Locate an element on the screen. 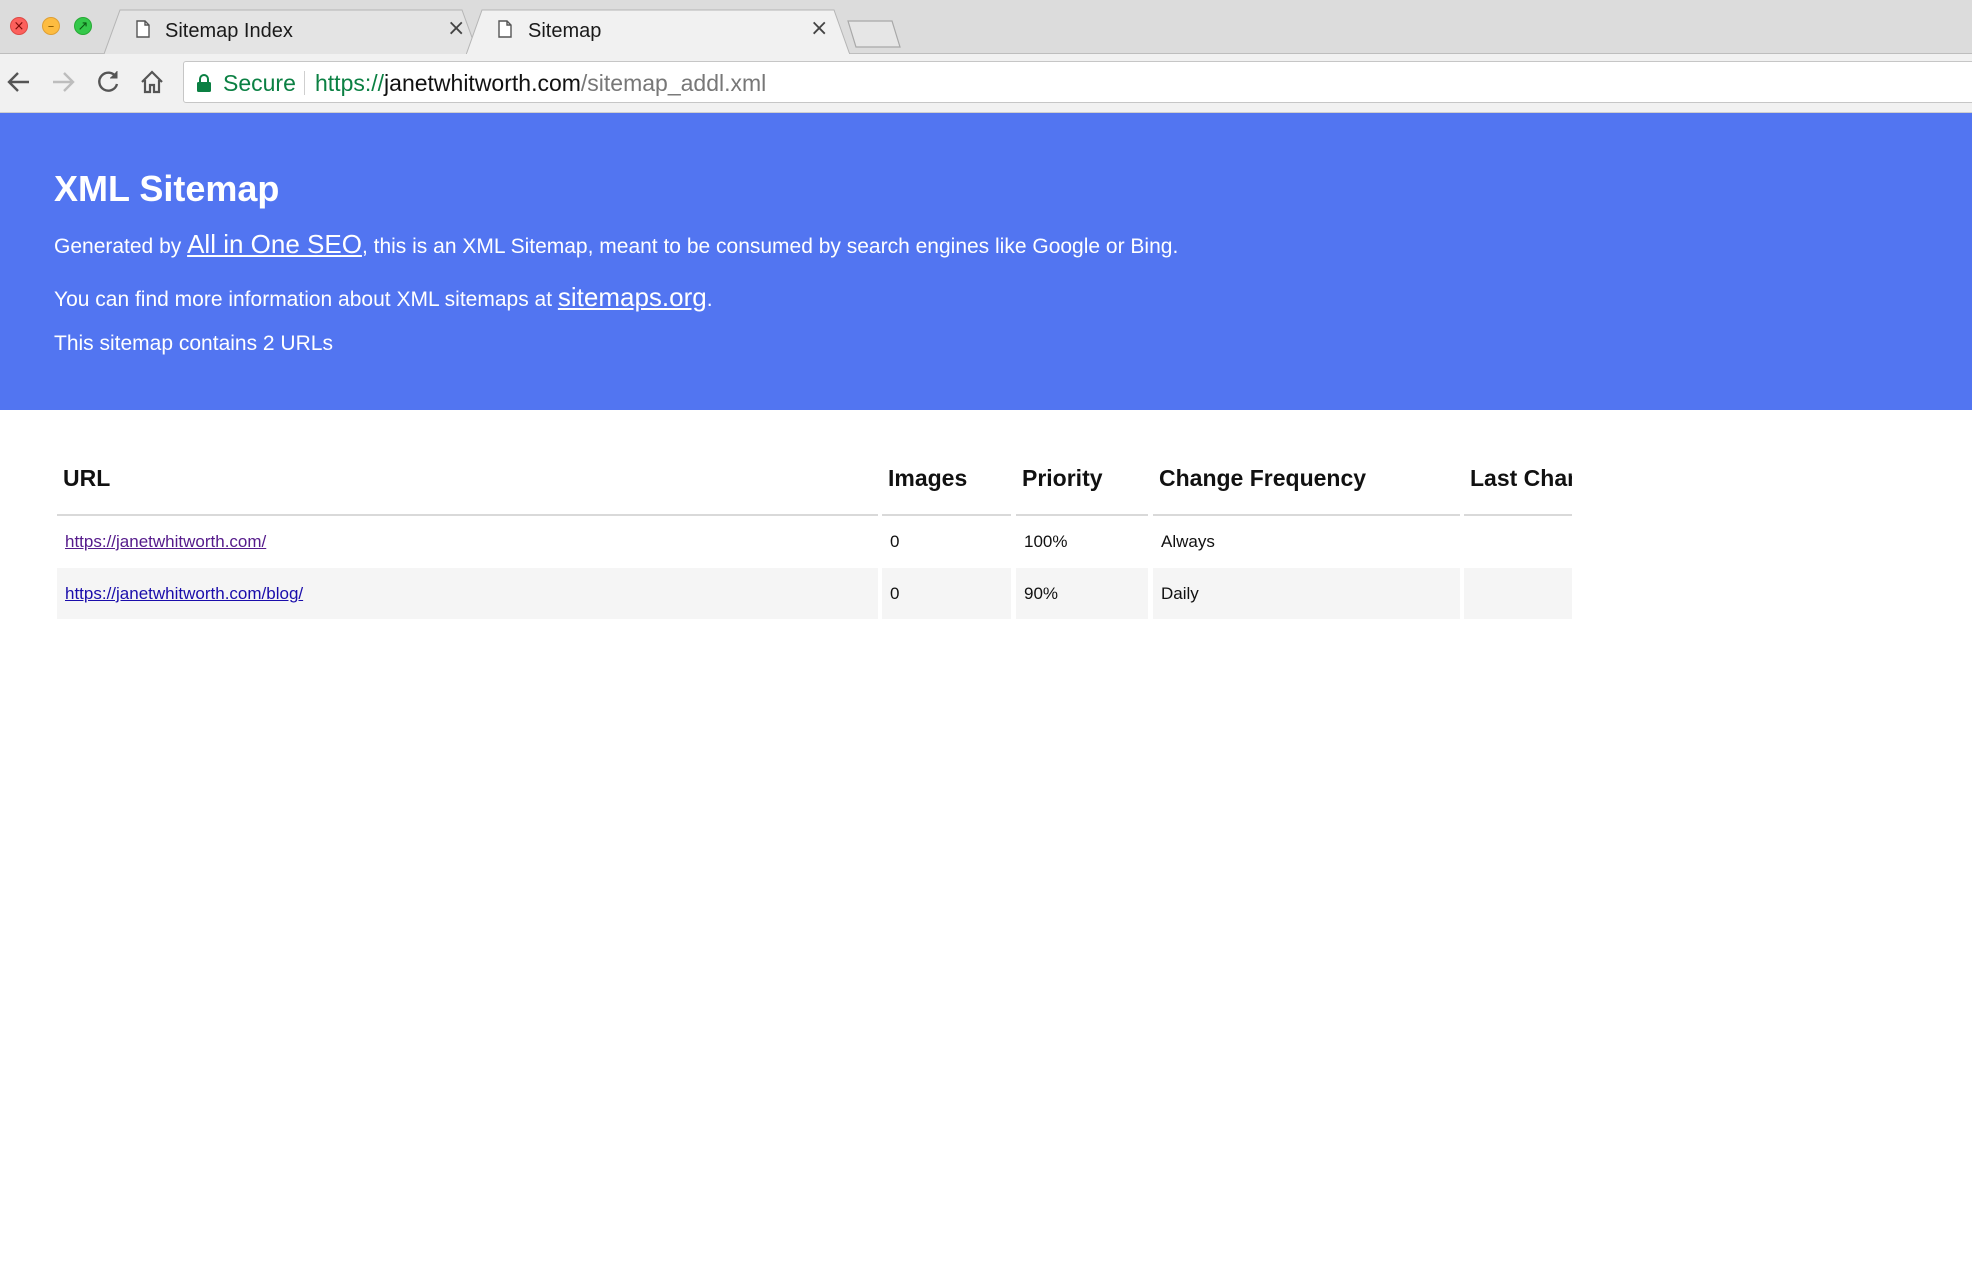 This screenshot has height=1278, width=1972. url-cell: https://janetwhitworth.com/blog/ is located at coordinates (467, 593).